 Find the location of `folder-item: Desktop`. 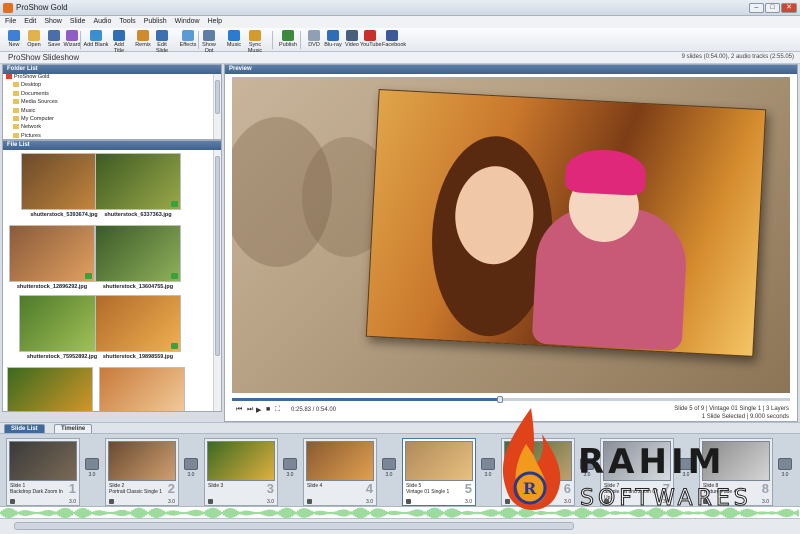

folder-item: Desktop is located at coordinates (108, 86).